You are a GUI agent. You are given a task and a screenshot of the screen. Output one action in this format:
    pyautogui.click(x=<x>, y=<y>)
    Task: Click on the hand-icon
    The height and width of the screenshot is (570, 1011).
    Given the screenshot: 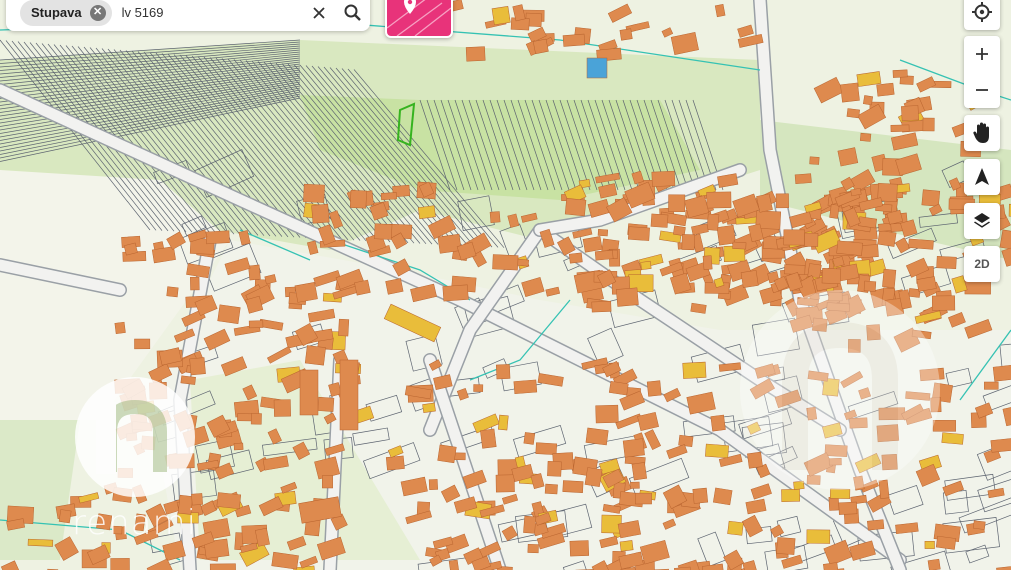 What is the action you would take?
    pyautogui.click(x=981, y=132)
    